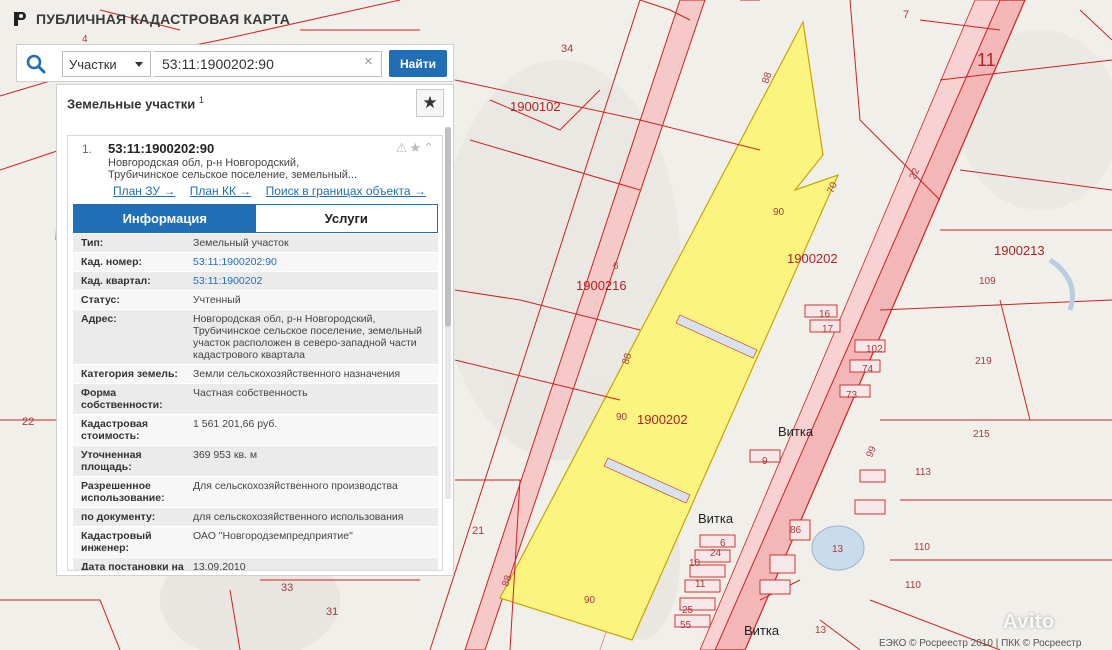 The width and height of the screenshot is (1112, 650). I want to click on map-label: 113, so click(923, 472).